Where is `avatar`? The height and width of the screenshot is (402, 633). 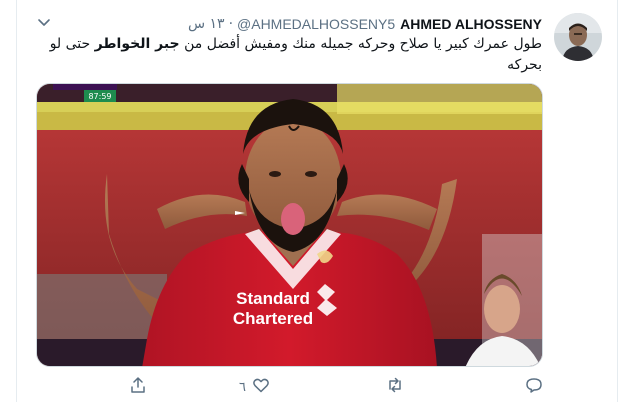
avatar is located at coordinates (578, 37).